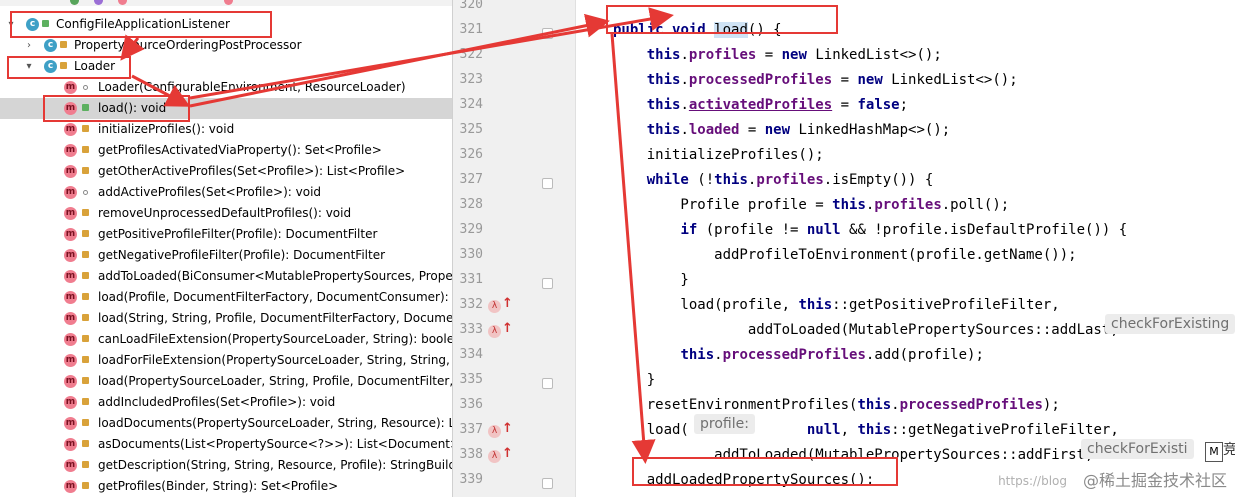 Image resolution: width=1235 pixels, height=497 pixels. What do you see at coordinates (1032, 481) in the screenshot?
I see `watermark-url: https://blog` at bounding box center [1032, 481].